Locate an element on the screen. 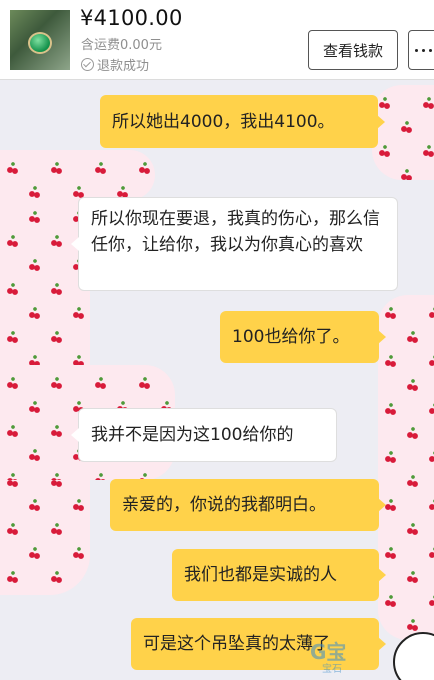  chat-message-outgoing: 100也给你了。 is located at coordinates (303, 337).